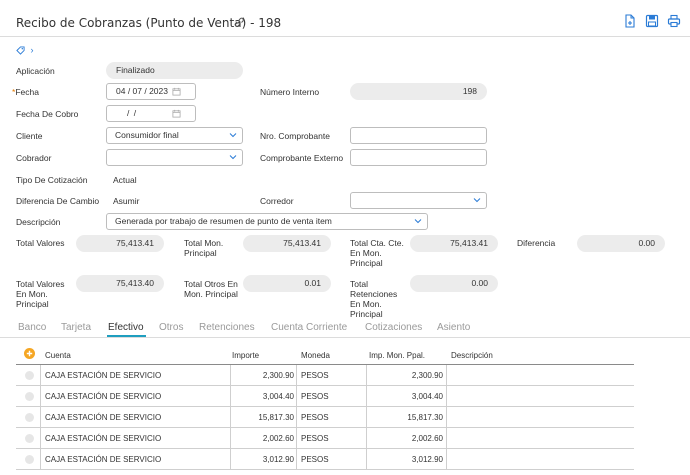  I want to click on tab-tarjeta: Tarjeta, so click(76, 327).